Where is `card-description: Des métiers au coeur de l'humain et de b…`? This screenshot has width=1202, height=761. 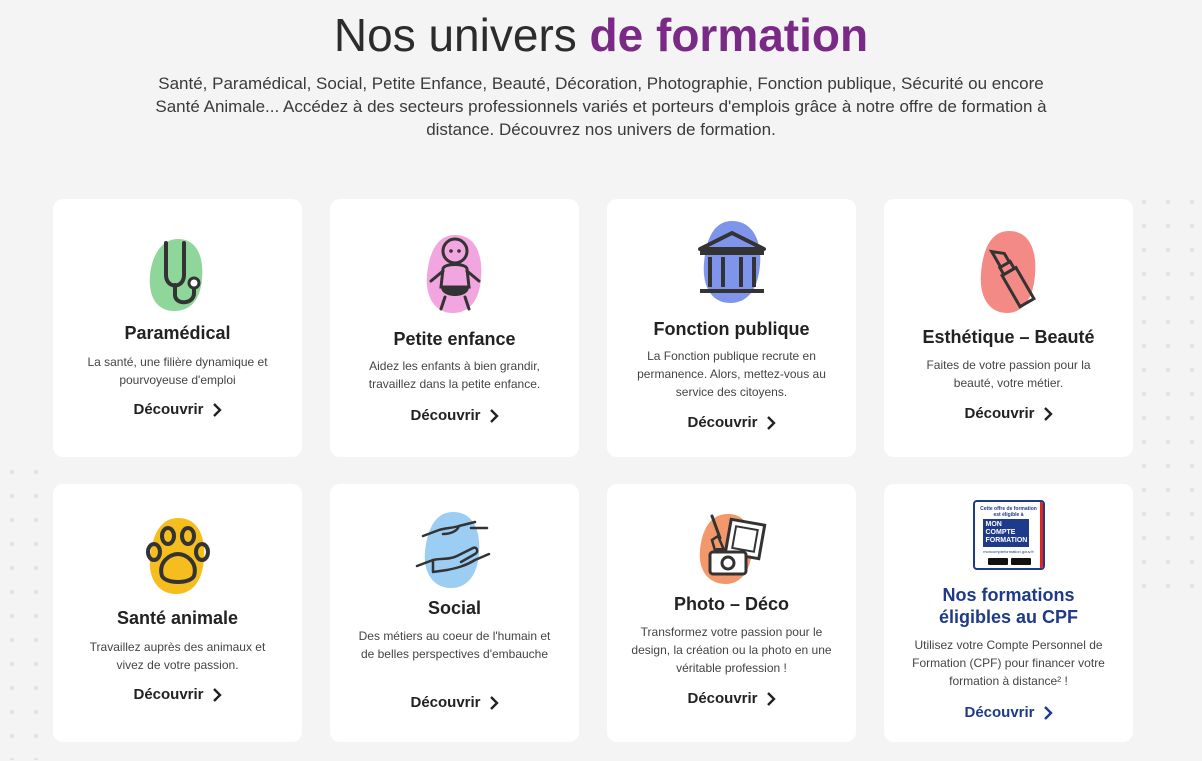 card-description: Des métiers au coeur de l'humain et de b… is located at coordinates (454, 645).